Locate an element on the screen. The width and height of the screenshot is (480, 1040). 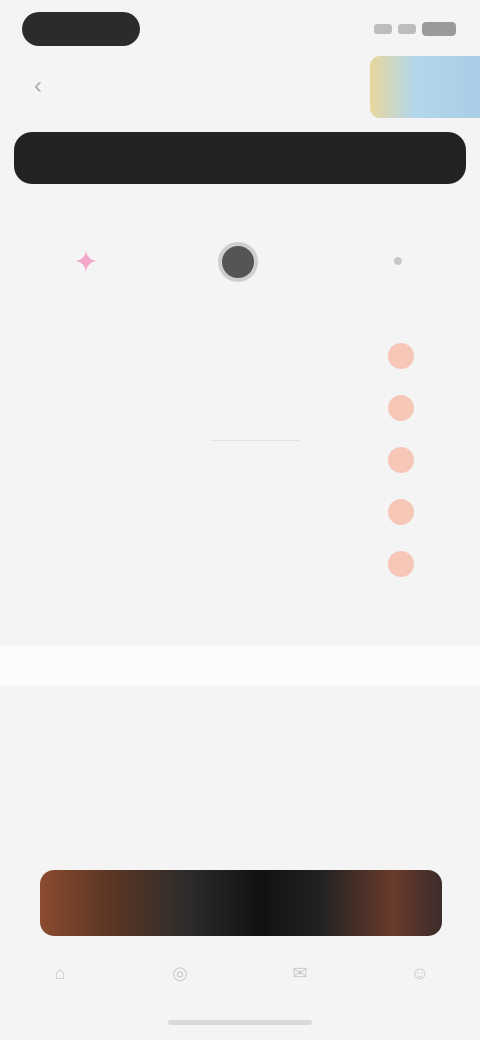
battery-icon is located at coordinates (439, 29).